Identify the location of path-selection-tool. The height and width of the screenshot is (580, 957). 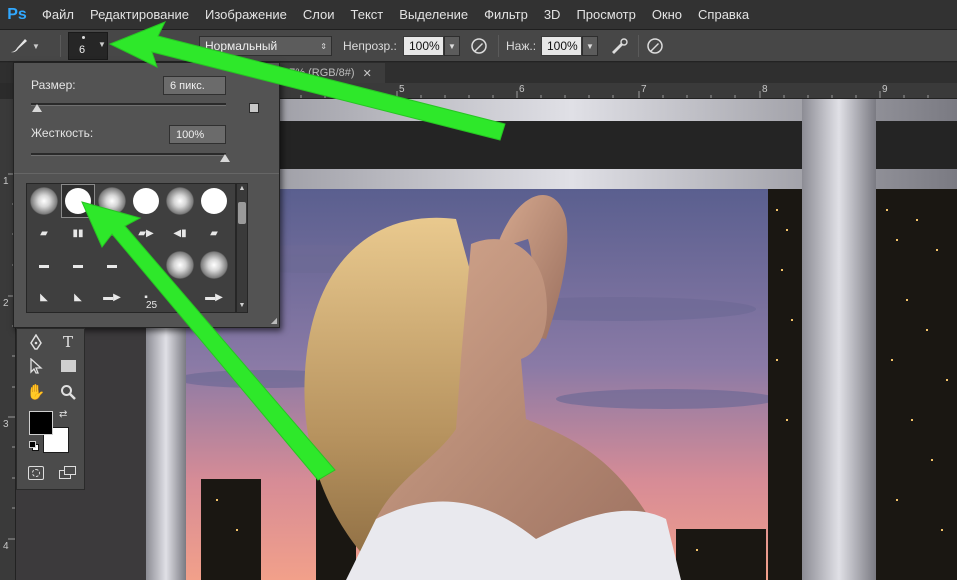
(36, 366).